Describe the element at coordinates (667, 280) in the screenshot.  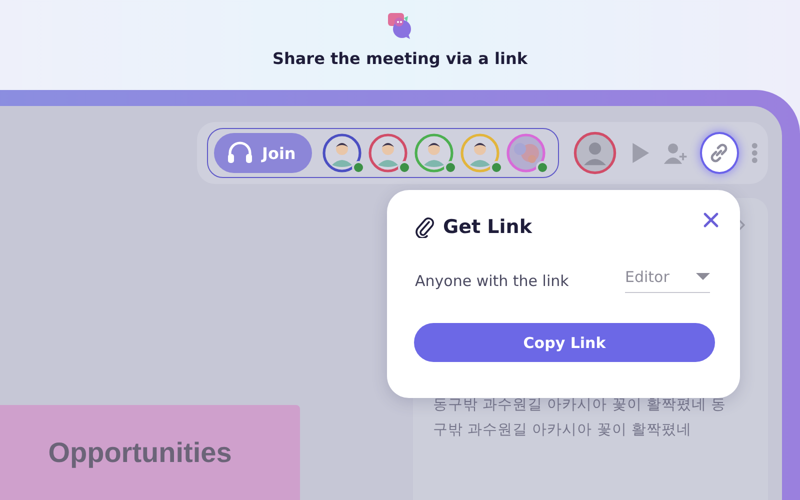
I see `role-dropdown: Editor` at that location.